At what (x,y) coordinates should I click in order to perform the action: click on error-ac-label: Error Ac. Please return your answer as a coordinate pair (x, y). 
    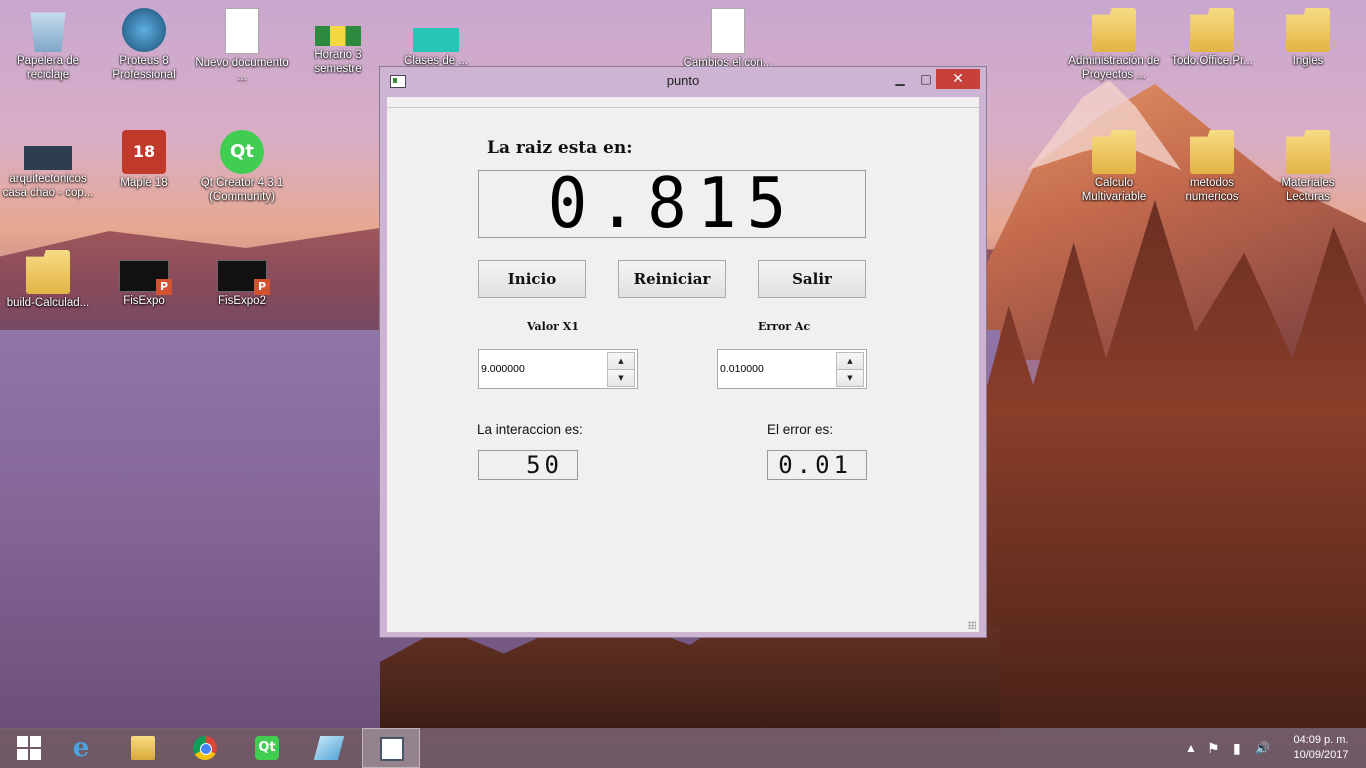
    Looking at the image, I should click on (784, 326).